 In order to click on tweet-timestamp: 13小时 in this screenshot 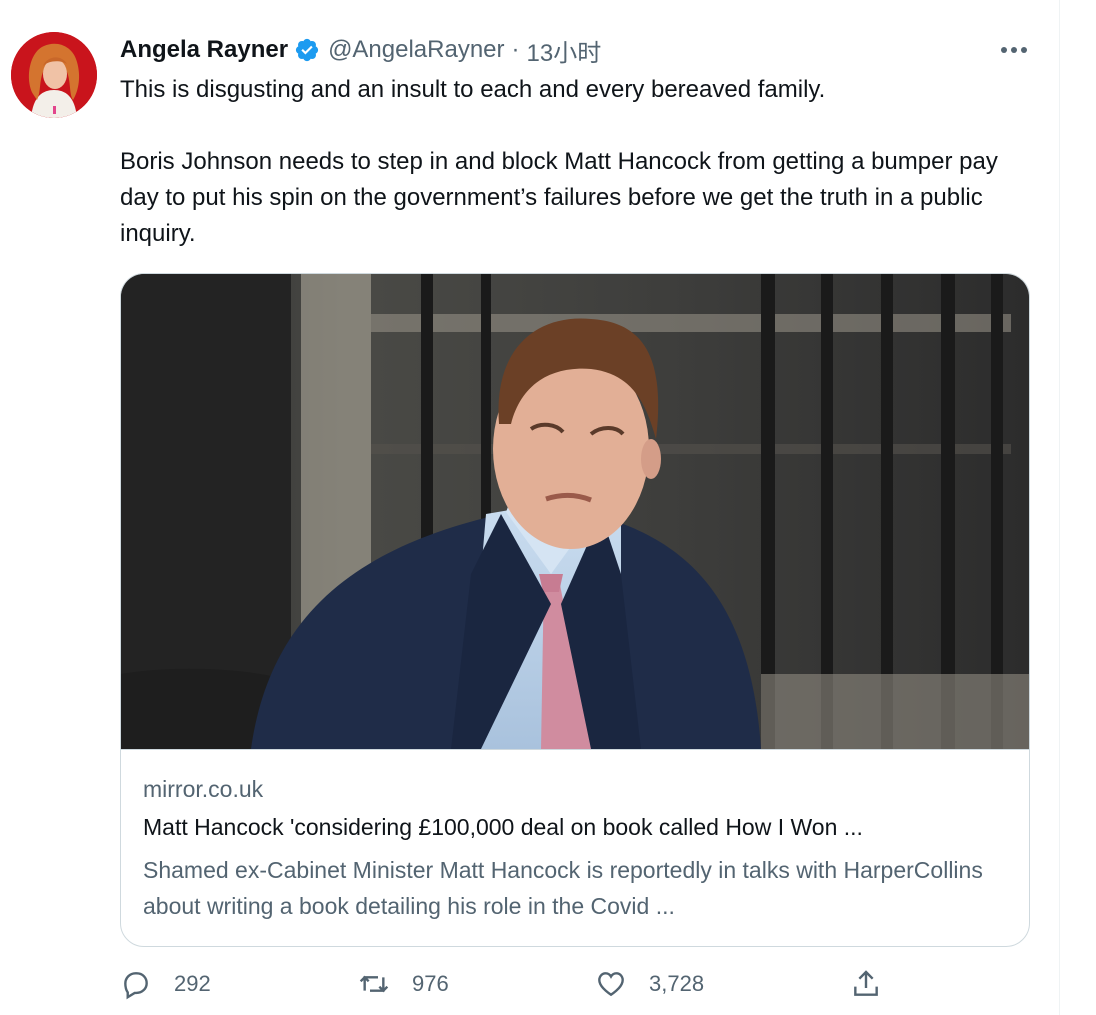, I will do `click(564, 50)`.